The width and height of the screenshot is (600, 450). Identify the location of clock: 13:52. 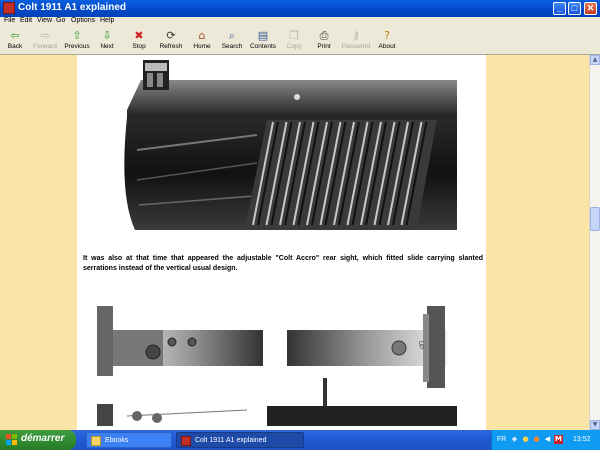
(582, 439).